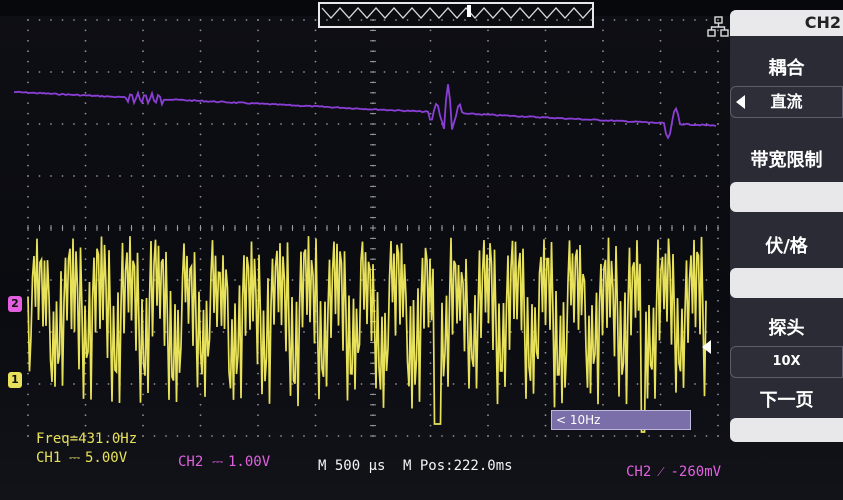 Image resolution: width=843 pixels, height=500 pixels. What do you see at coordinates (786, 179) in the screenshot?
I see `bandwidth-limit-menu-item: 带宽限制` at bounding box center [786, 179].